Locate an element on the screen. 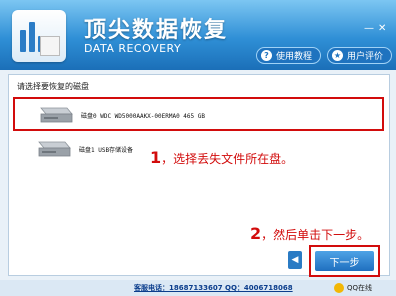 The width and height of the screenshot is (396, 296). guide-button: ? 使用教程 is located at coordinates (289, 55).